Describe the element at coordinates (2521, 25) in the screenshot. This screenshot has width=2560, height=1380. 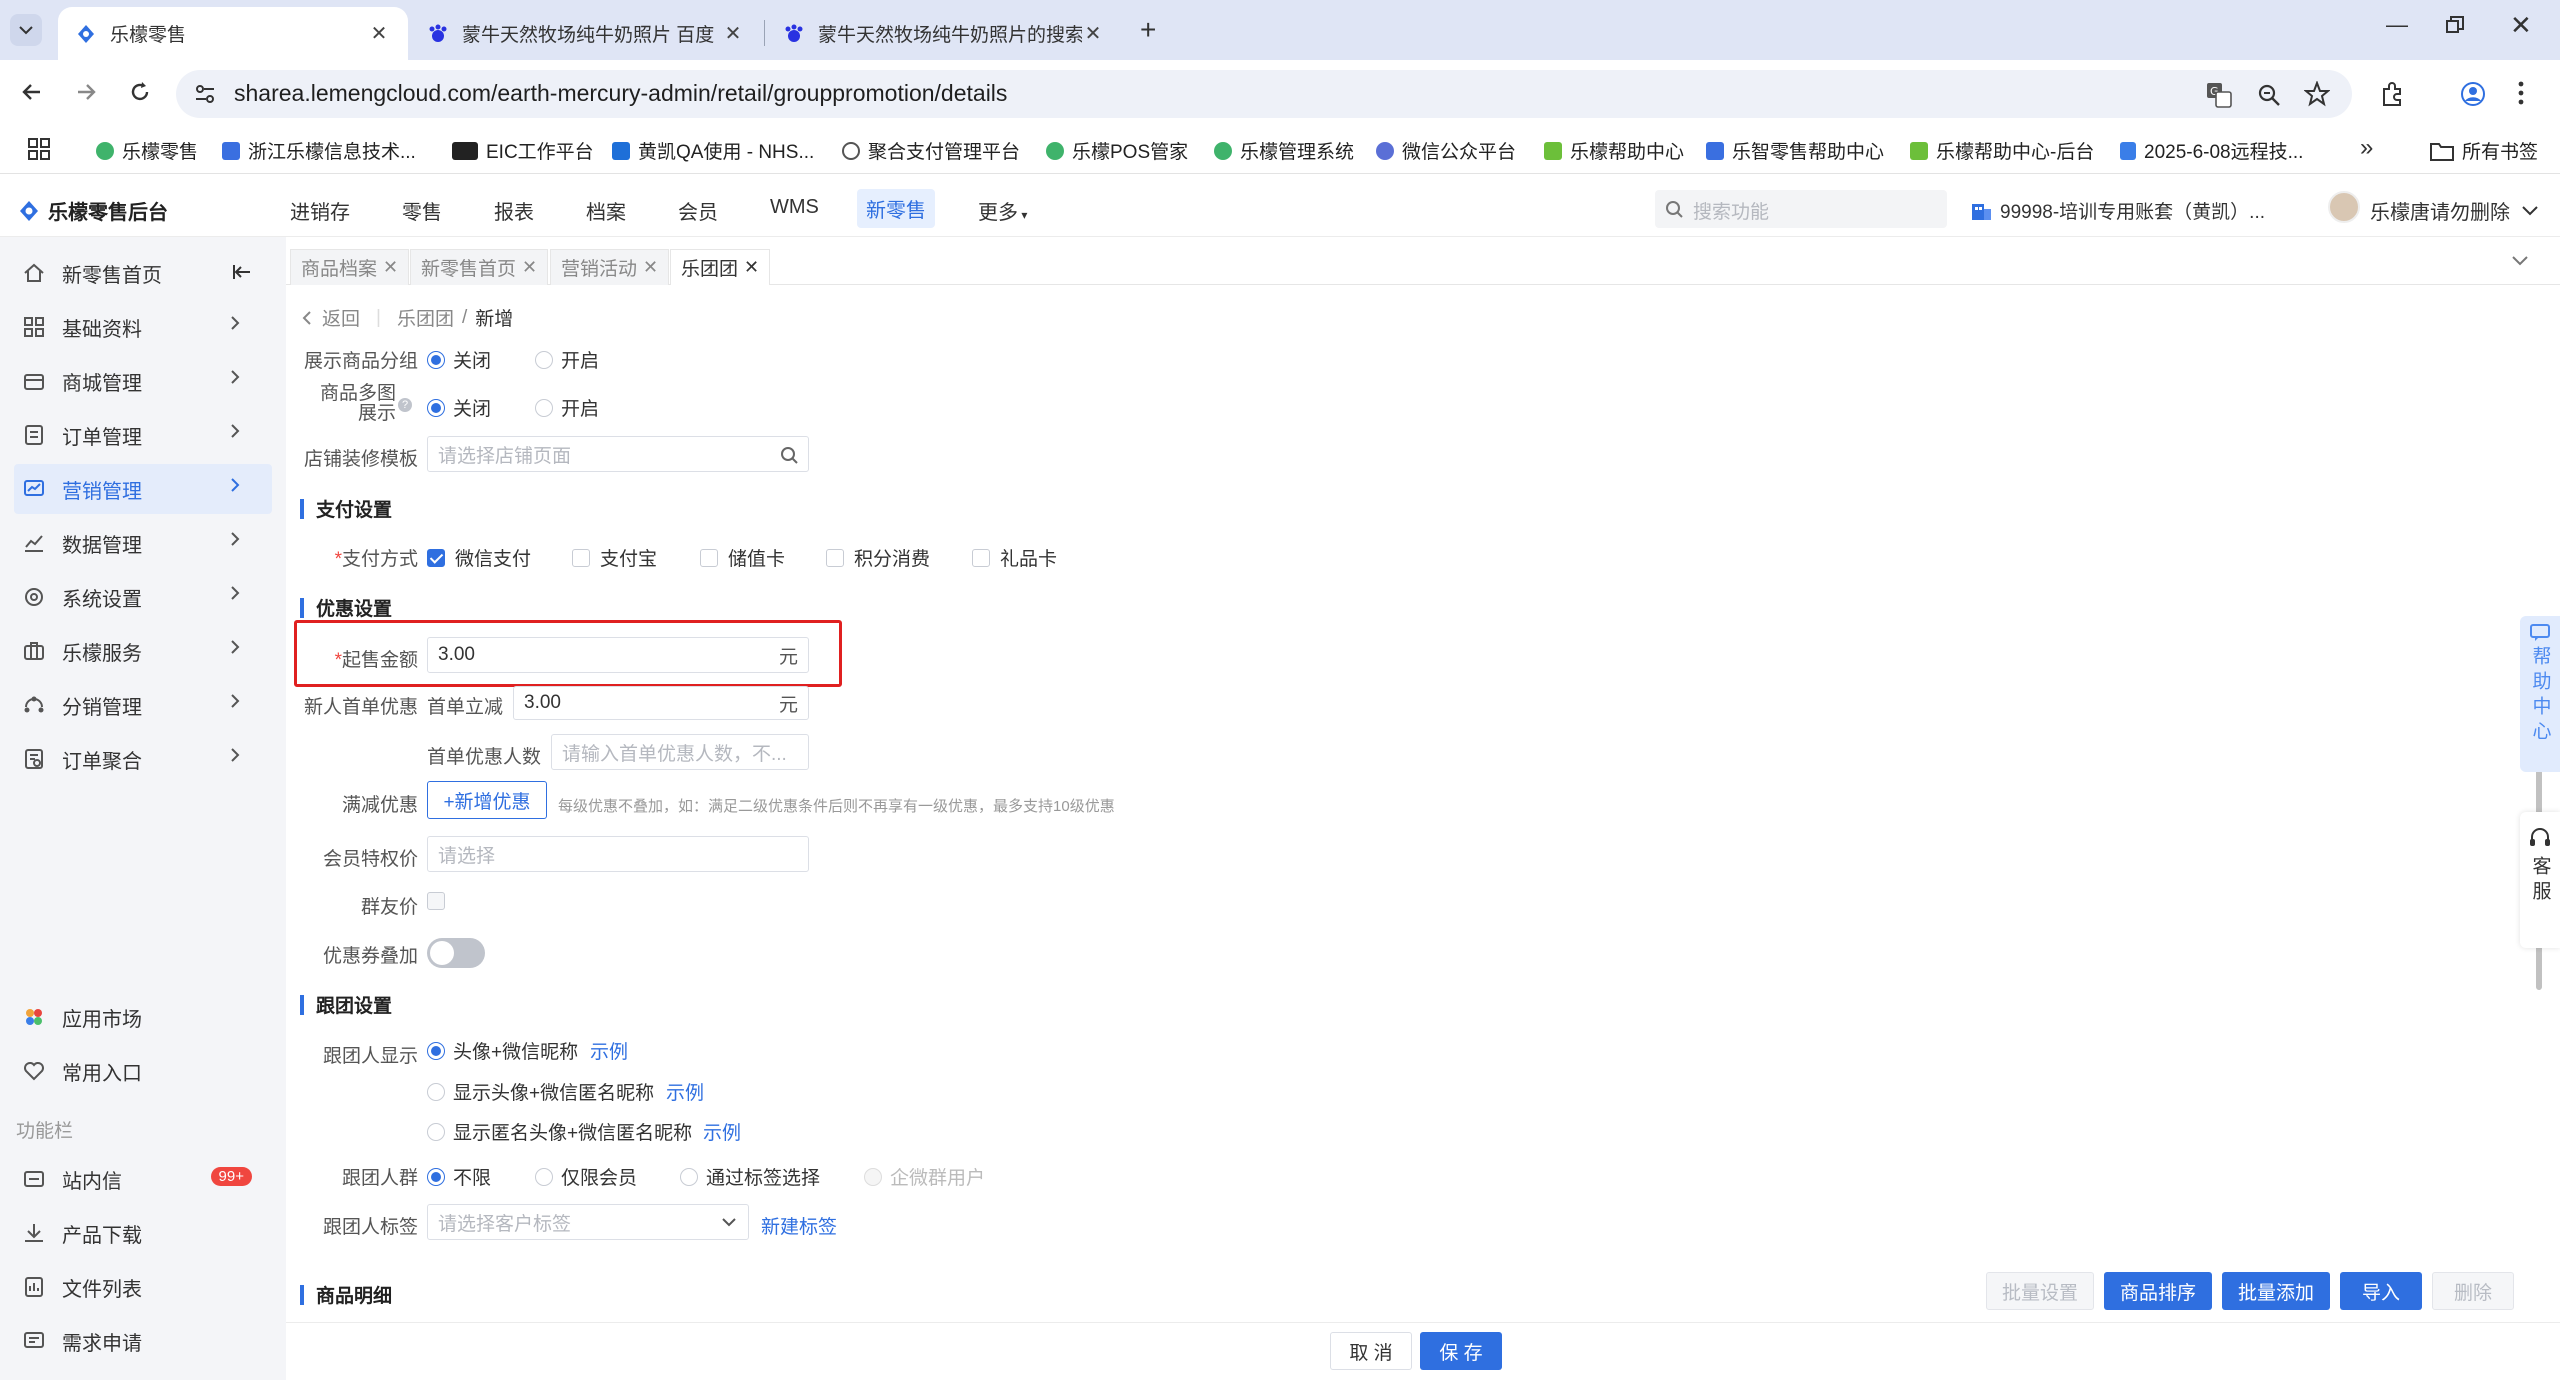
I see `window-close-button: ✕` at that location.